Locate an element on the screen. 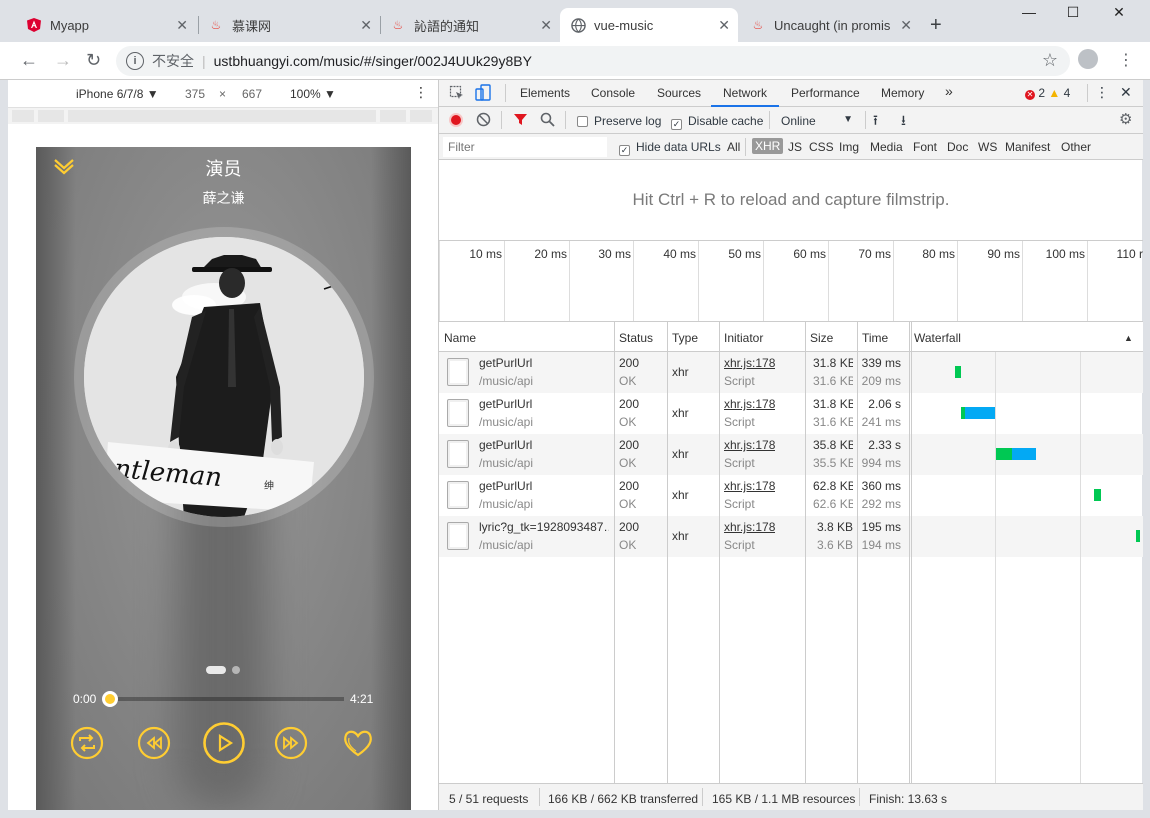  filter-ws: WS is located at coordinates (987, 147).